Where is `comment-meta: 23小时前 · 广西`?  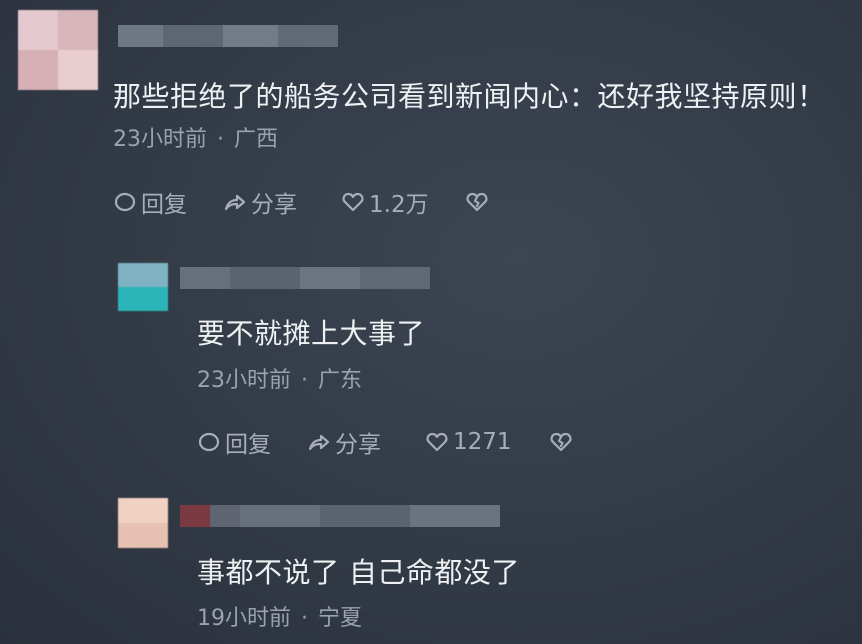 comment-meta: 23小时前 · 广西 is located at coordinates (195, 140).